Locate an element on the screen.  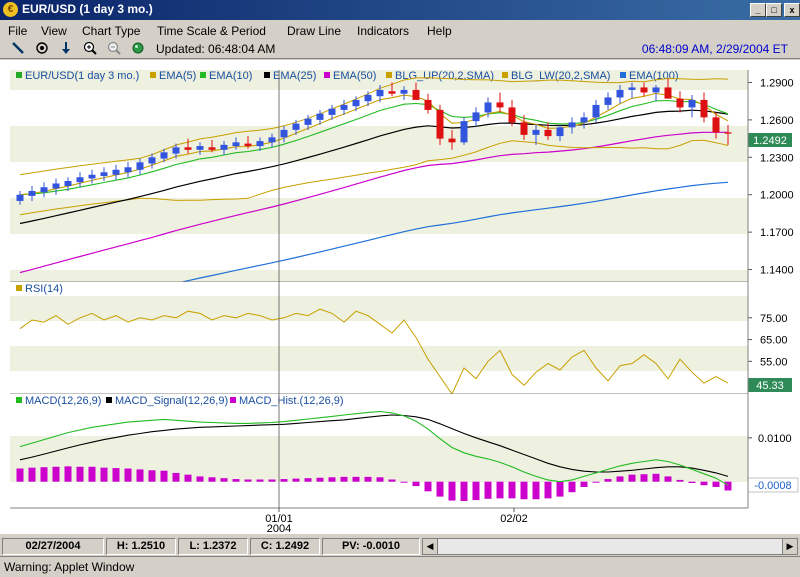
menu-view: View is located at coordinates (54, 31).